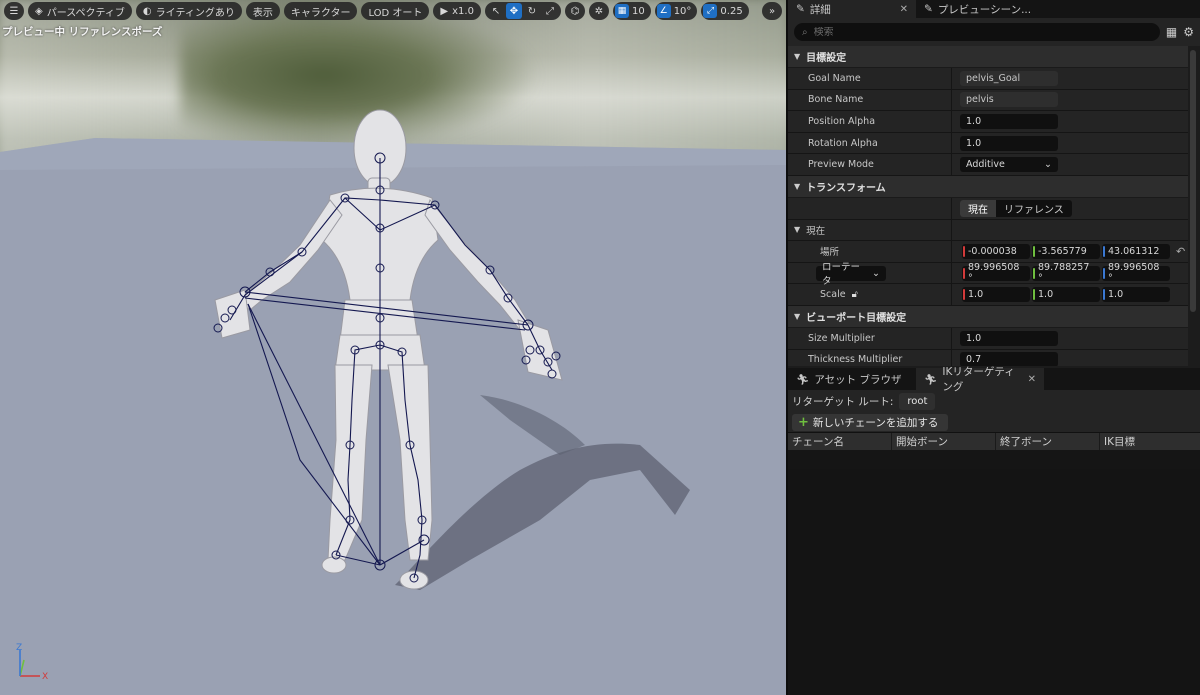 This screenshot has width=1200, height=695. Describe the element at coordinates (1136, 273) in the screenshot. I see `rotation-z-field: 89.996508 °` at that location.